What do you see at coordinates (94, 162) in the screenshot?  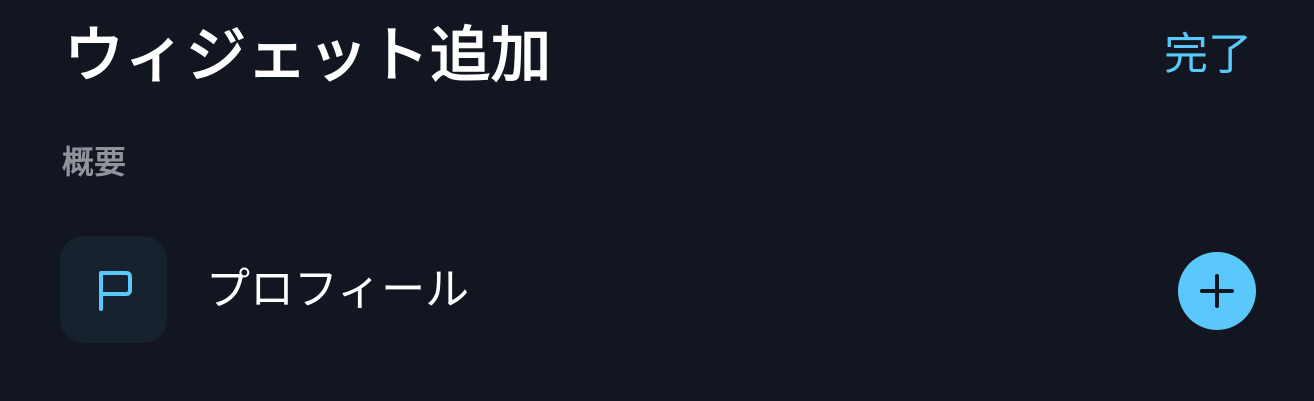 I see `section-header-overview: 概要` at bounding box center [94, 162].